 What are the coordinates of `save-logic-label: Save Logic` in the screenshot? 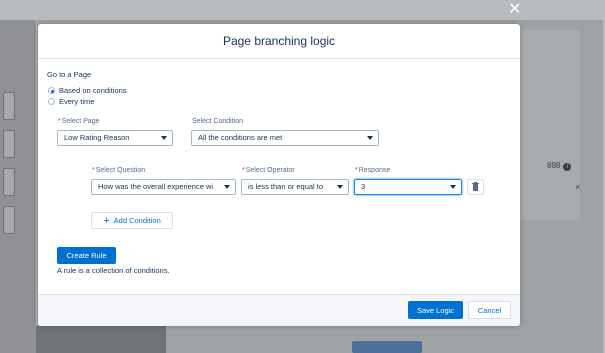 It's located at (435, 310).